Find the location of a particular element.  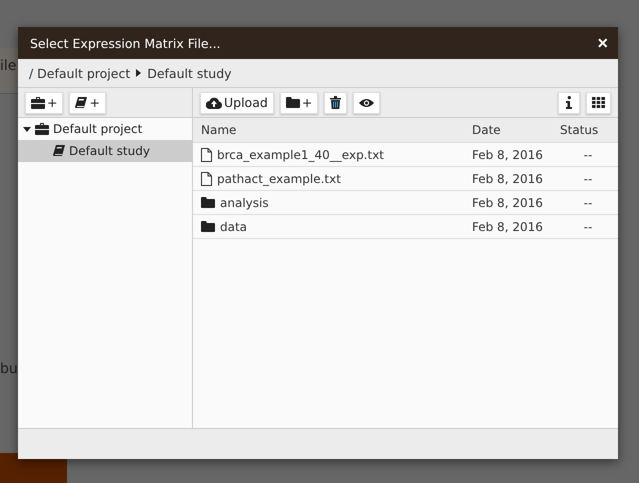

background-text: bu is located at coordinates (9, 369).